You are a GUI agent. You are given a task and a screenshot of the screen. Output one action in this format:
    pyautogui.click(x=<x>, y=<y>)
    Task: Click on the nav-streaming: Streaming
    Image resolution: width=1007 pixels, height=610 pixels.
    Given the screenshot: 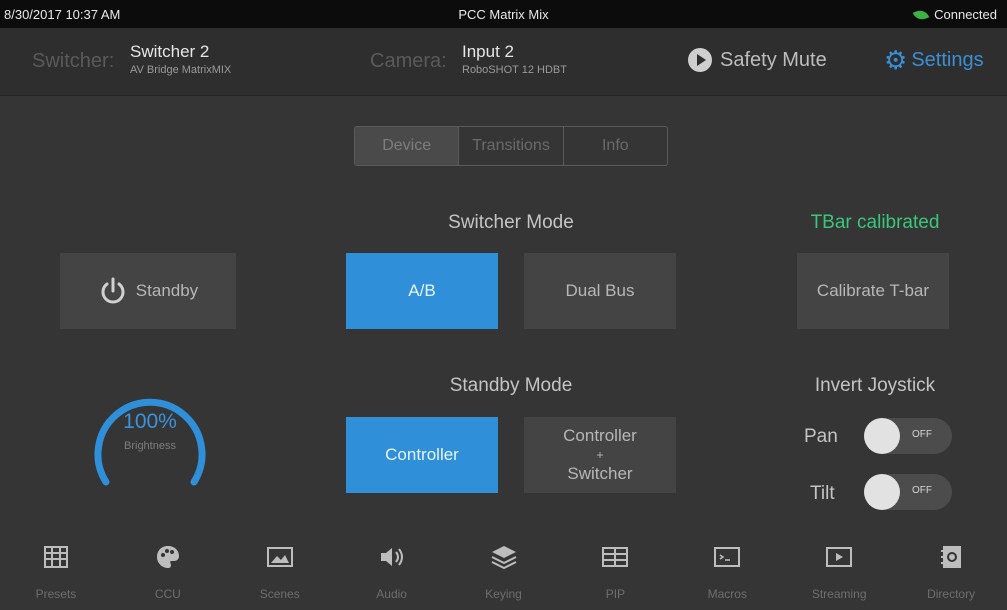 What is the action you would take?
    pyautogui.click(x=839, y=572)
    